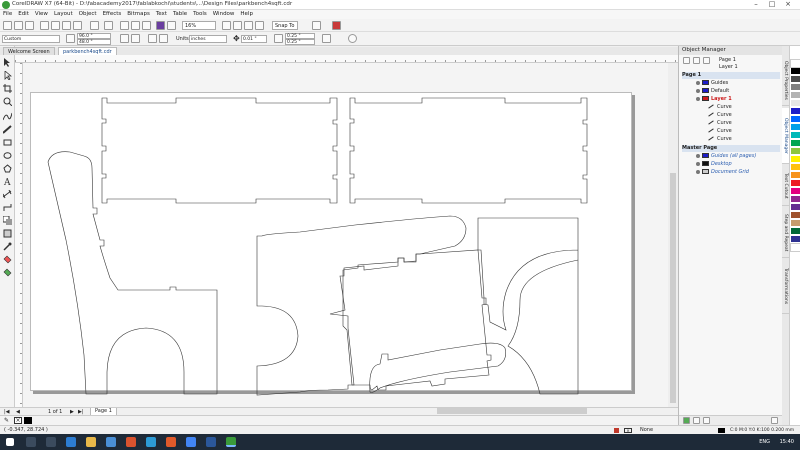  What do you see at coordinates (785, 186) in the screenshot?
I see `tab-text-cutout: Text Cutout` at bounding box center [785, 186].